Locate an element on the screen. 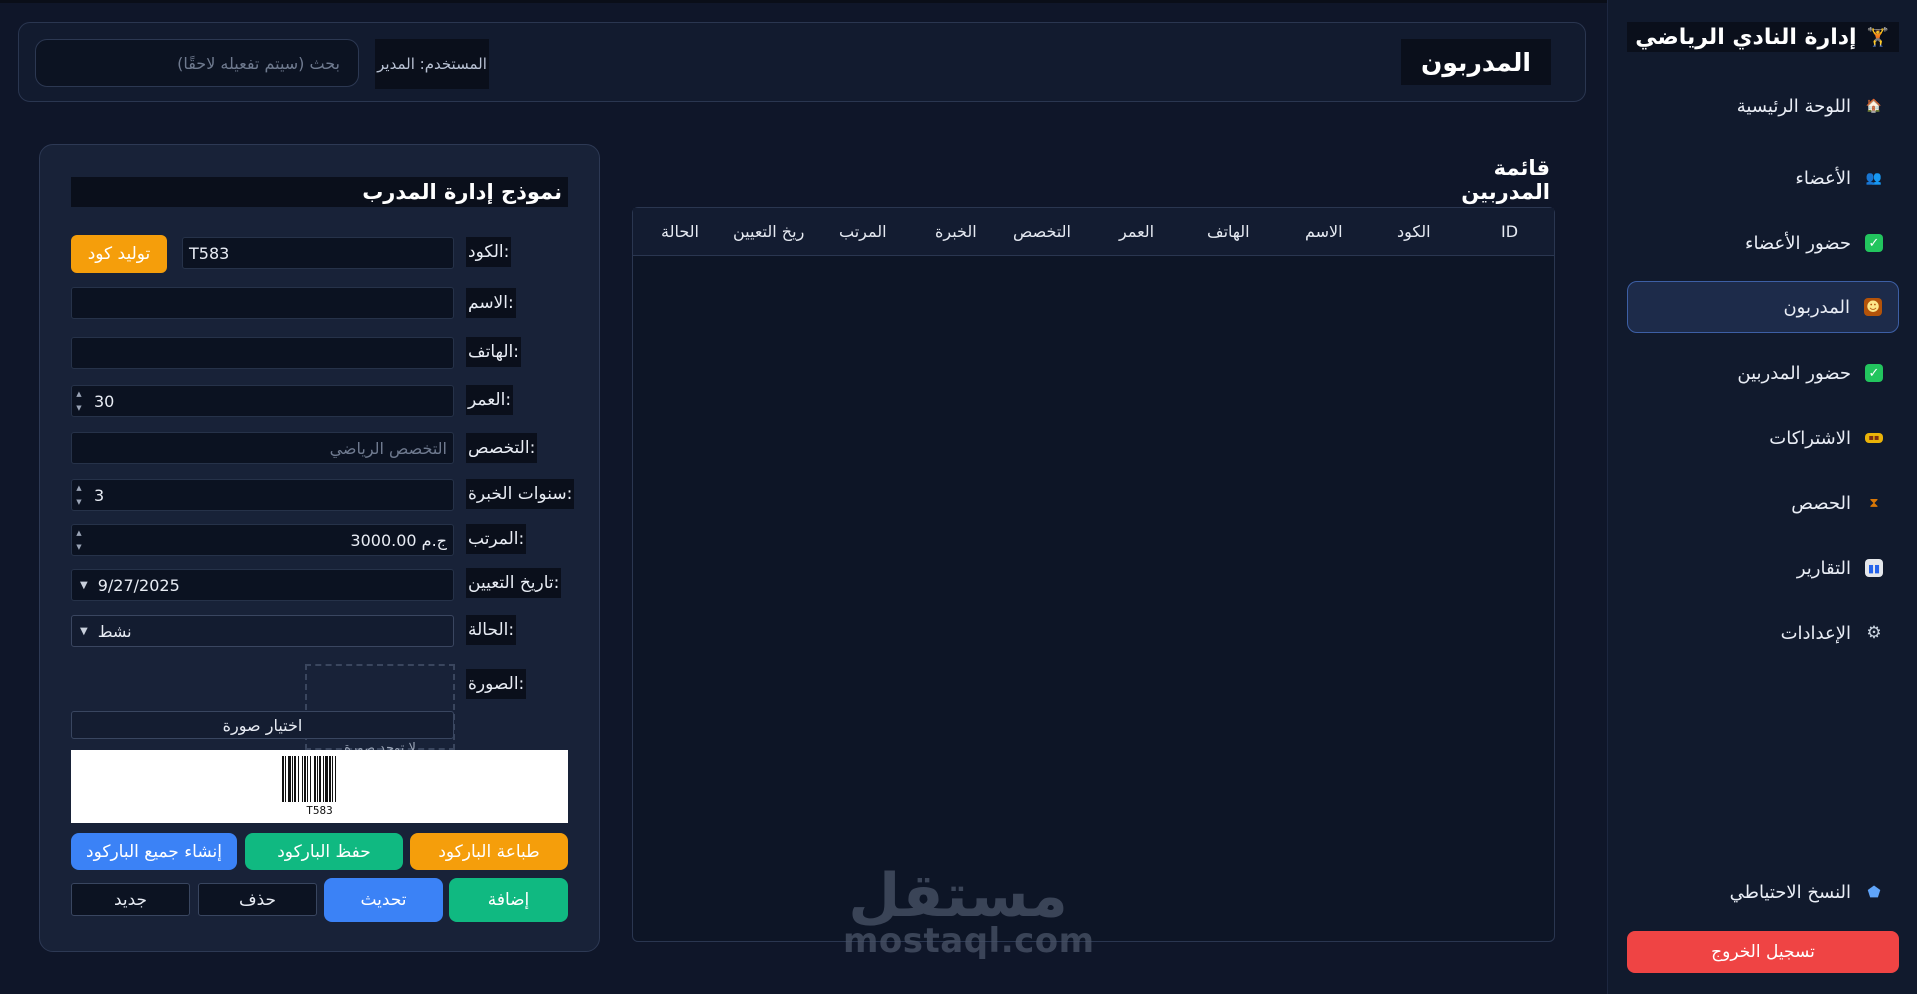 This screenshot has height=994, width=1917. sidebar-item-label: الحصص is located at coordinates (1821, 503).